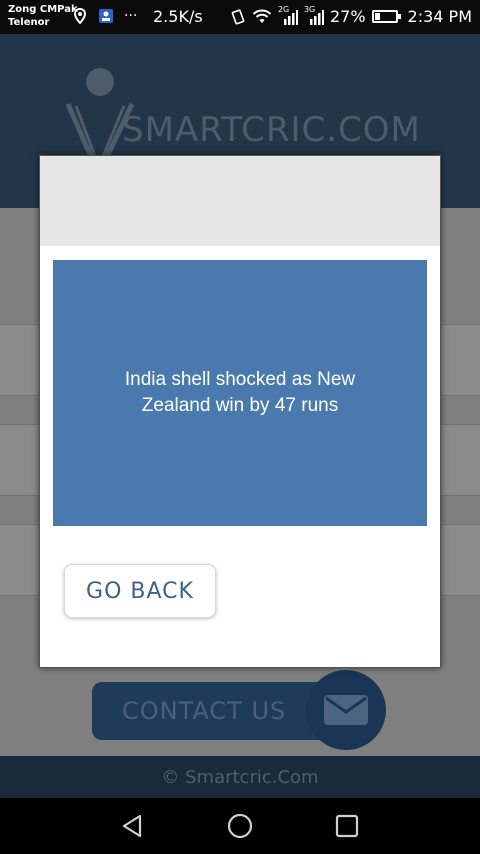  I want to click on carrier-1: Zong CMPak, so click(43, 9).